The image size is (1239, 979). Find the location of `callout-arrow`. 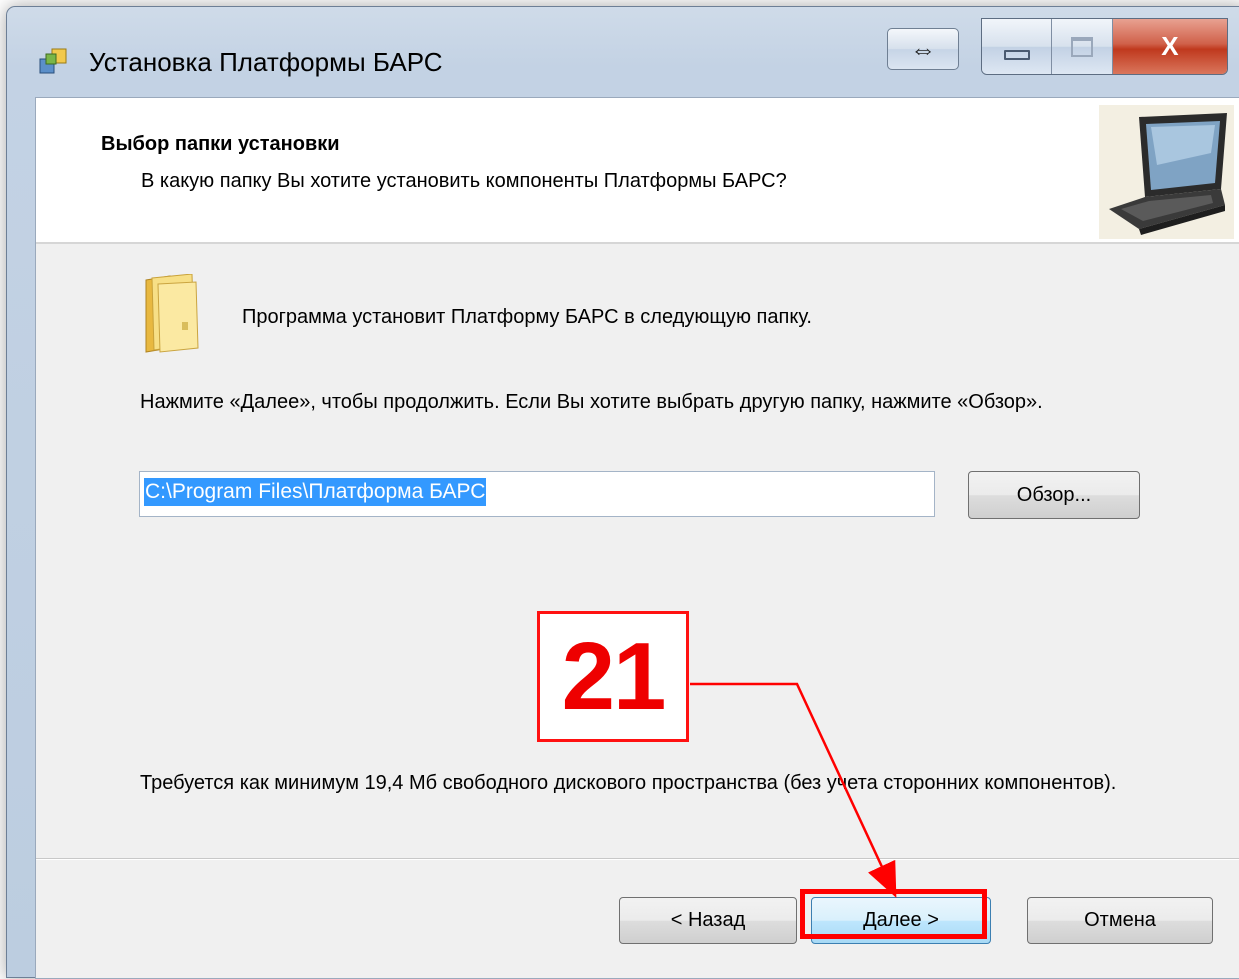

callout-arrow is located at coordinates (793, 790).